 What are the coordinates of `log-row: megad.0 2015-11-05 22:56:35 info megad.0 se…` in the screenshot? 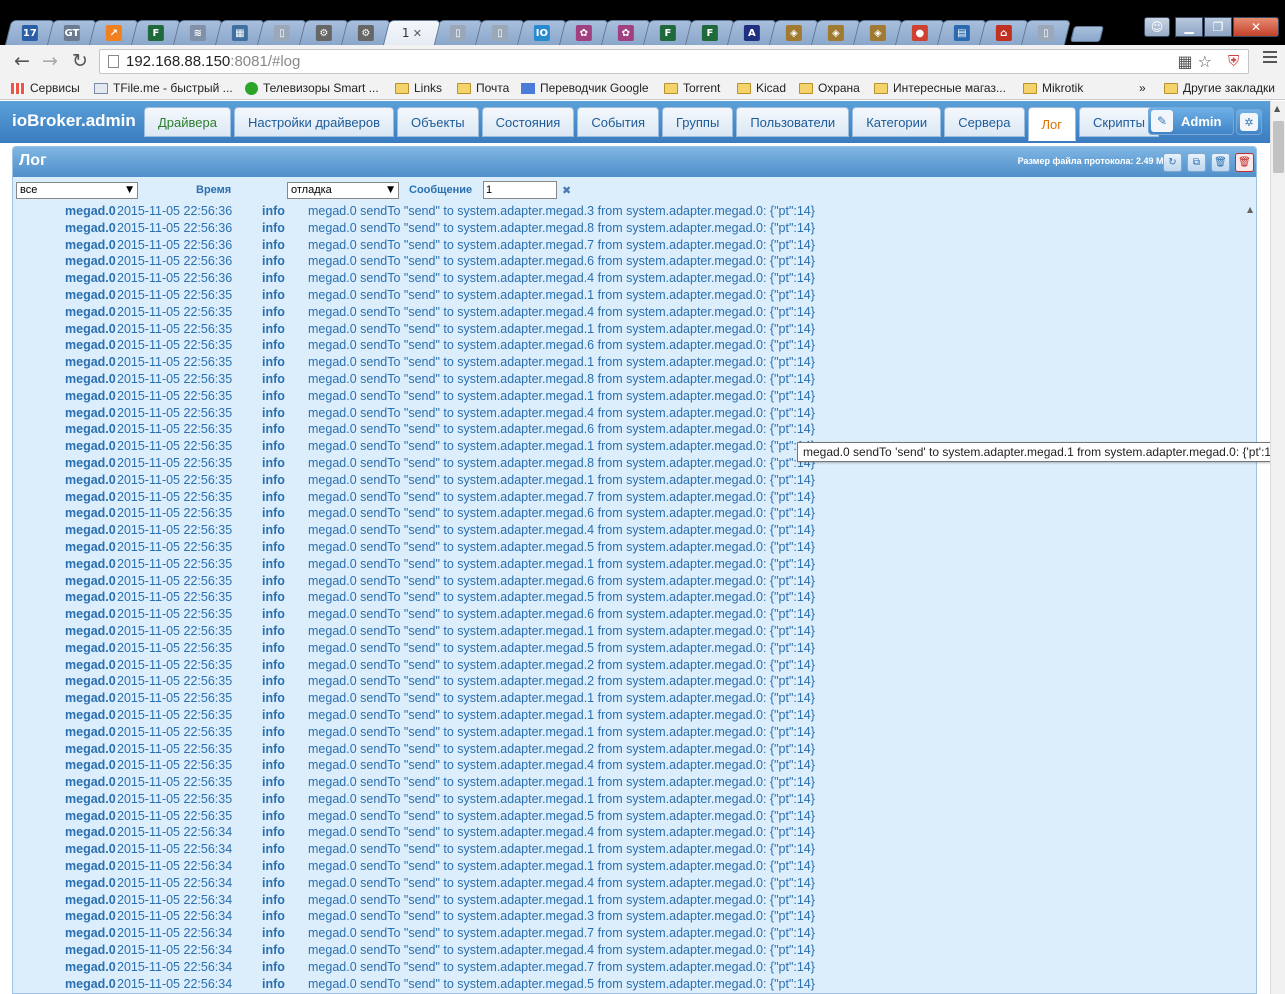 It's located at (628, 799).